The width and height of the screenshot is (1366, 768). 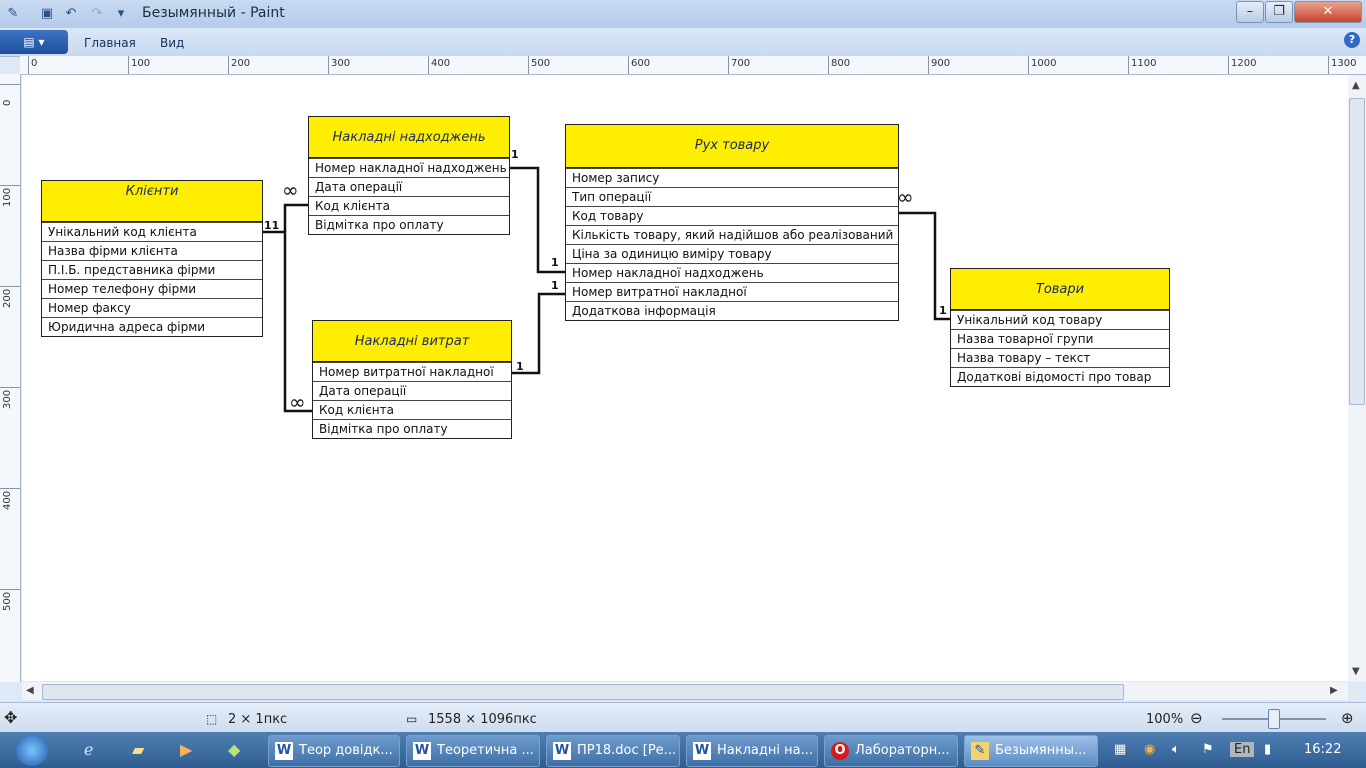 I want to click on ruler-label: 800, so click(x=841, y=63).